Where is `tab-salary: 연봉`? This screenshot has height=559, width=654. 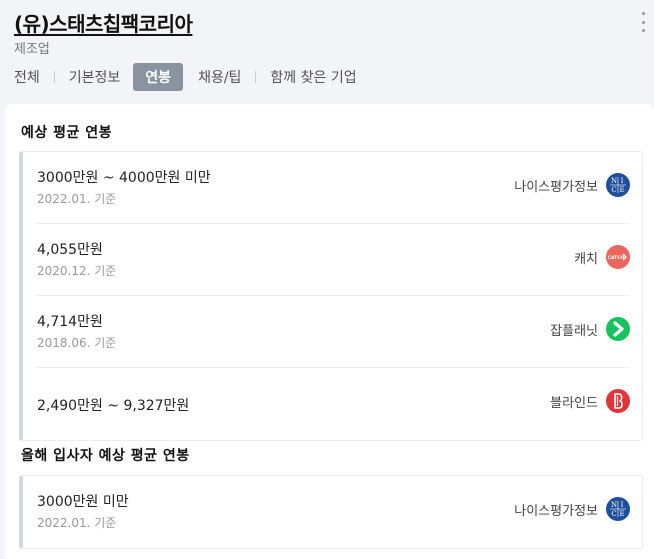
tab-salary: 연봉 is located at coordinates (158, 77).